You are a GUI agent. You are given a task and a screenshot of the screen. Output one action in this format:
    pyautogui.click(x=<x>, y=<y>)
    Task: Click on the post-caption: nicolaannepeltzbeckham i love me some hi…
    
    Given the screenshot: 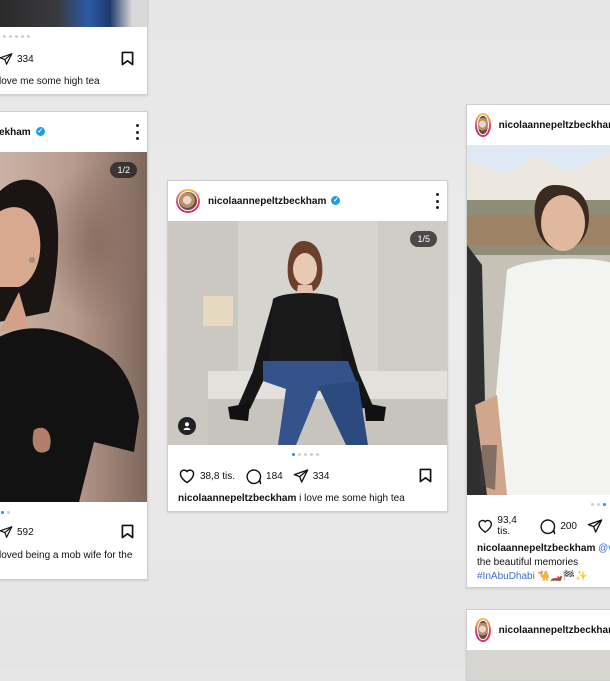 What is the action you would take?
    pyautogui.click(x=307, y=499)
    